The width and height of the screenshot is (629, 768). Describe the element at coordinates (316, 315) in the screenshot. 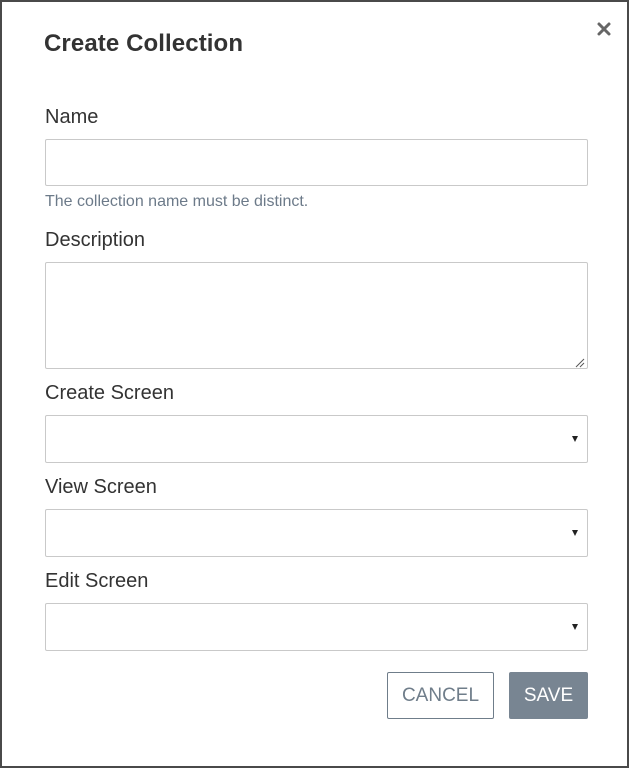

I see `description-textarea` at that location.